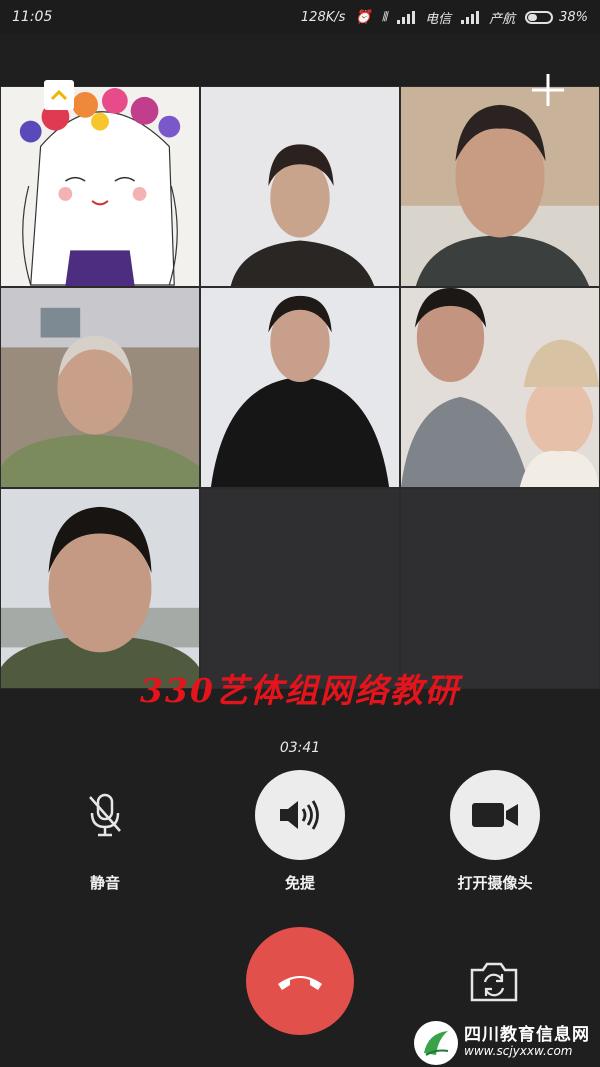 This screenshot has width=600, height=1067. Describe the element at coordinates (104, 883) in the screenshot. I see `mute-label: 静音` at that location.